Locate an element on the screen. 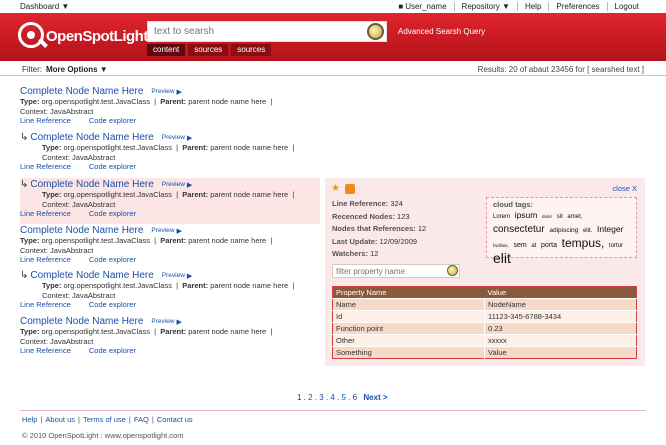 The width and height of the screenshot is (666, 445). search-input is located at coordinates (253, 31).